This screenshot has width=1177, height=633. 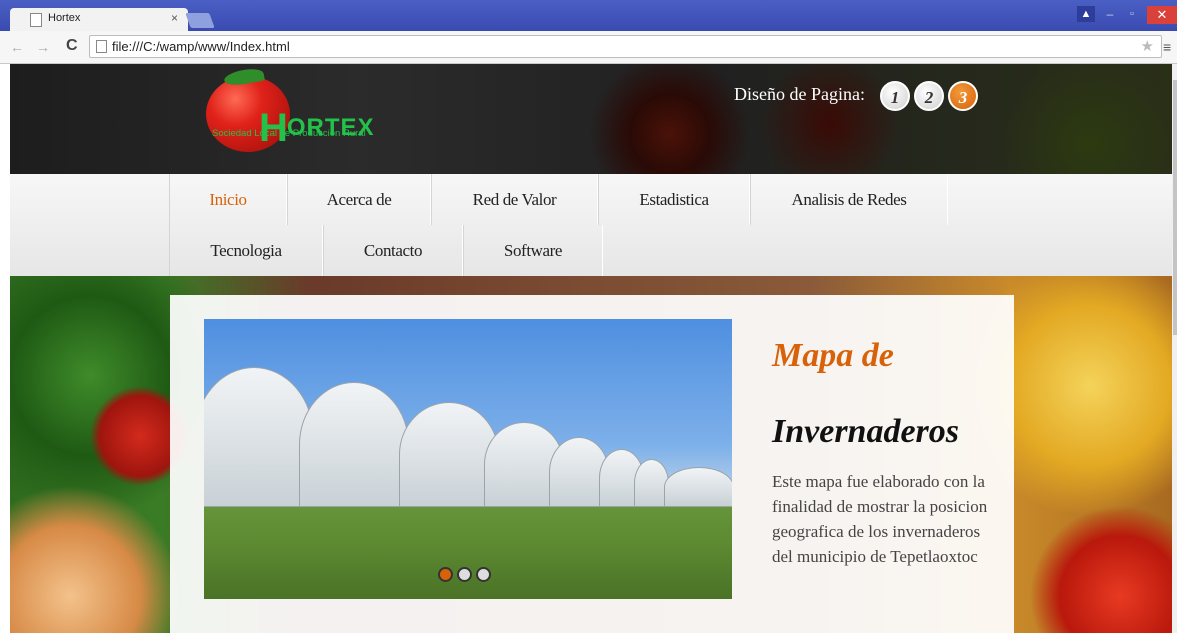 What do you see at coordinates (514, 199) in the screenshot?
I see `nav-item-red-de-valor: Red de Valor` at bounding box center [514, 199].